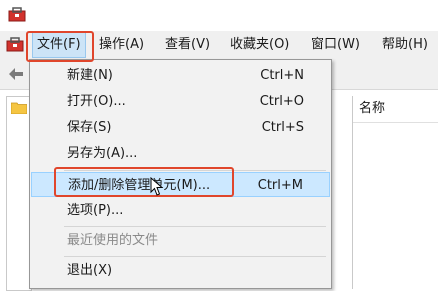  I want to click on menu-item-shortcut: Ctrl+N, so click(282, 75).